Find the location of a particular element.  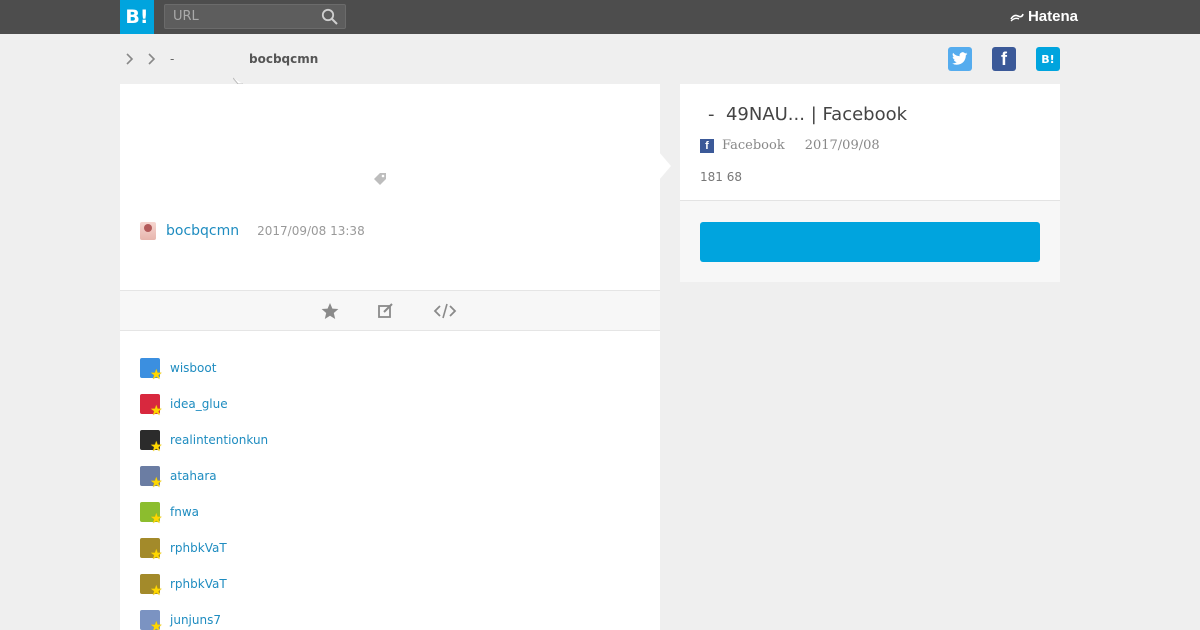

entry-date: 2017/09/08 is located at coordinates (842, 145).